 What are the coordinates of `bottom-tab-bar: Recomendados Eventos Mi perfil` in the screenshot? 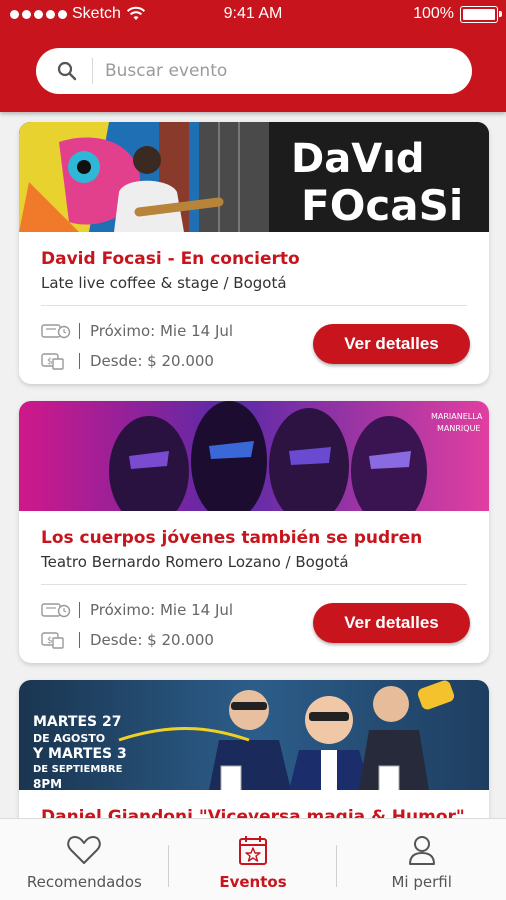 It's located at (253, 859).